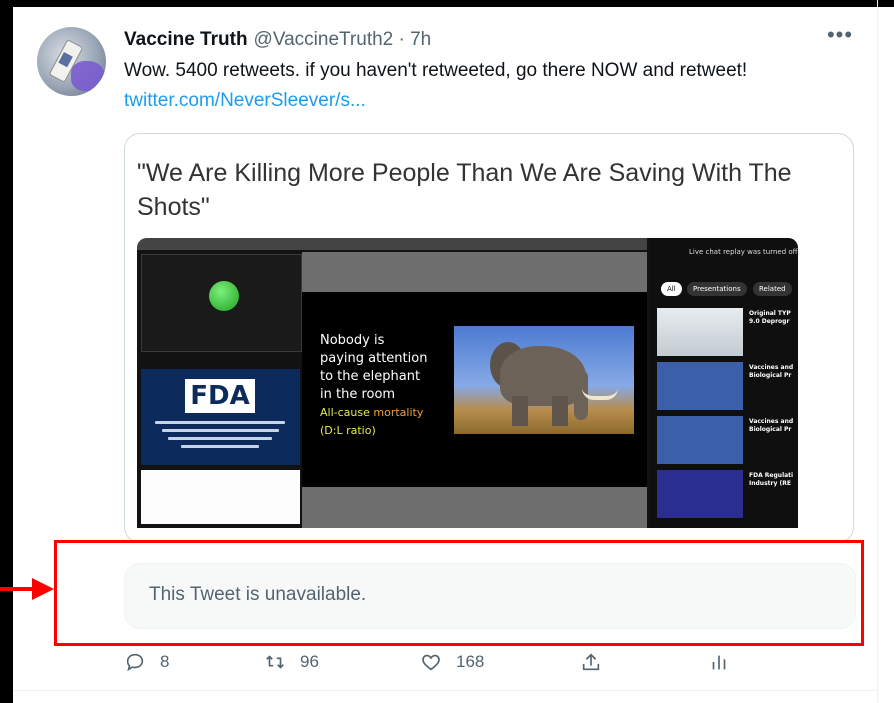  I want to click on tweet-actions: 8 96 168, so click(489, 662).